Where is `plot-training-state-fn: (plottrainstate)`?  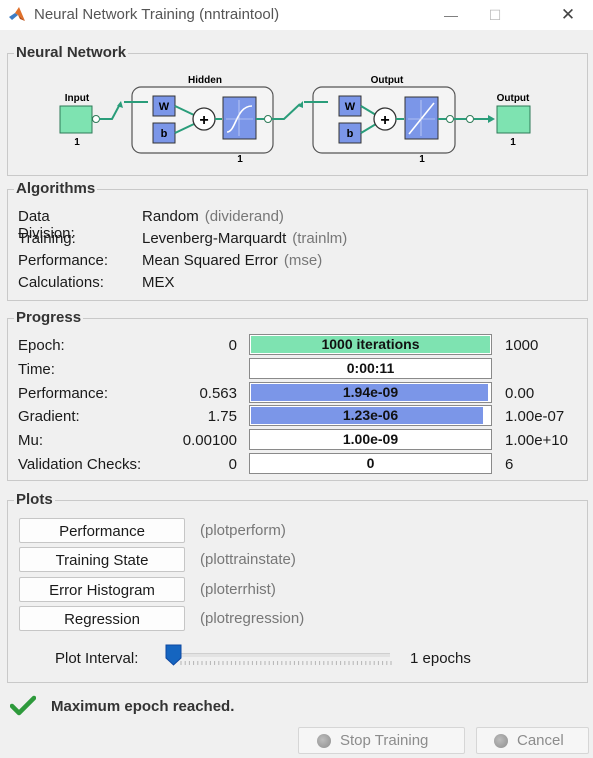
plot-training-state-fn: (plottrainstate) is located at coordinates (248, 559).